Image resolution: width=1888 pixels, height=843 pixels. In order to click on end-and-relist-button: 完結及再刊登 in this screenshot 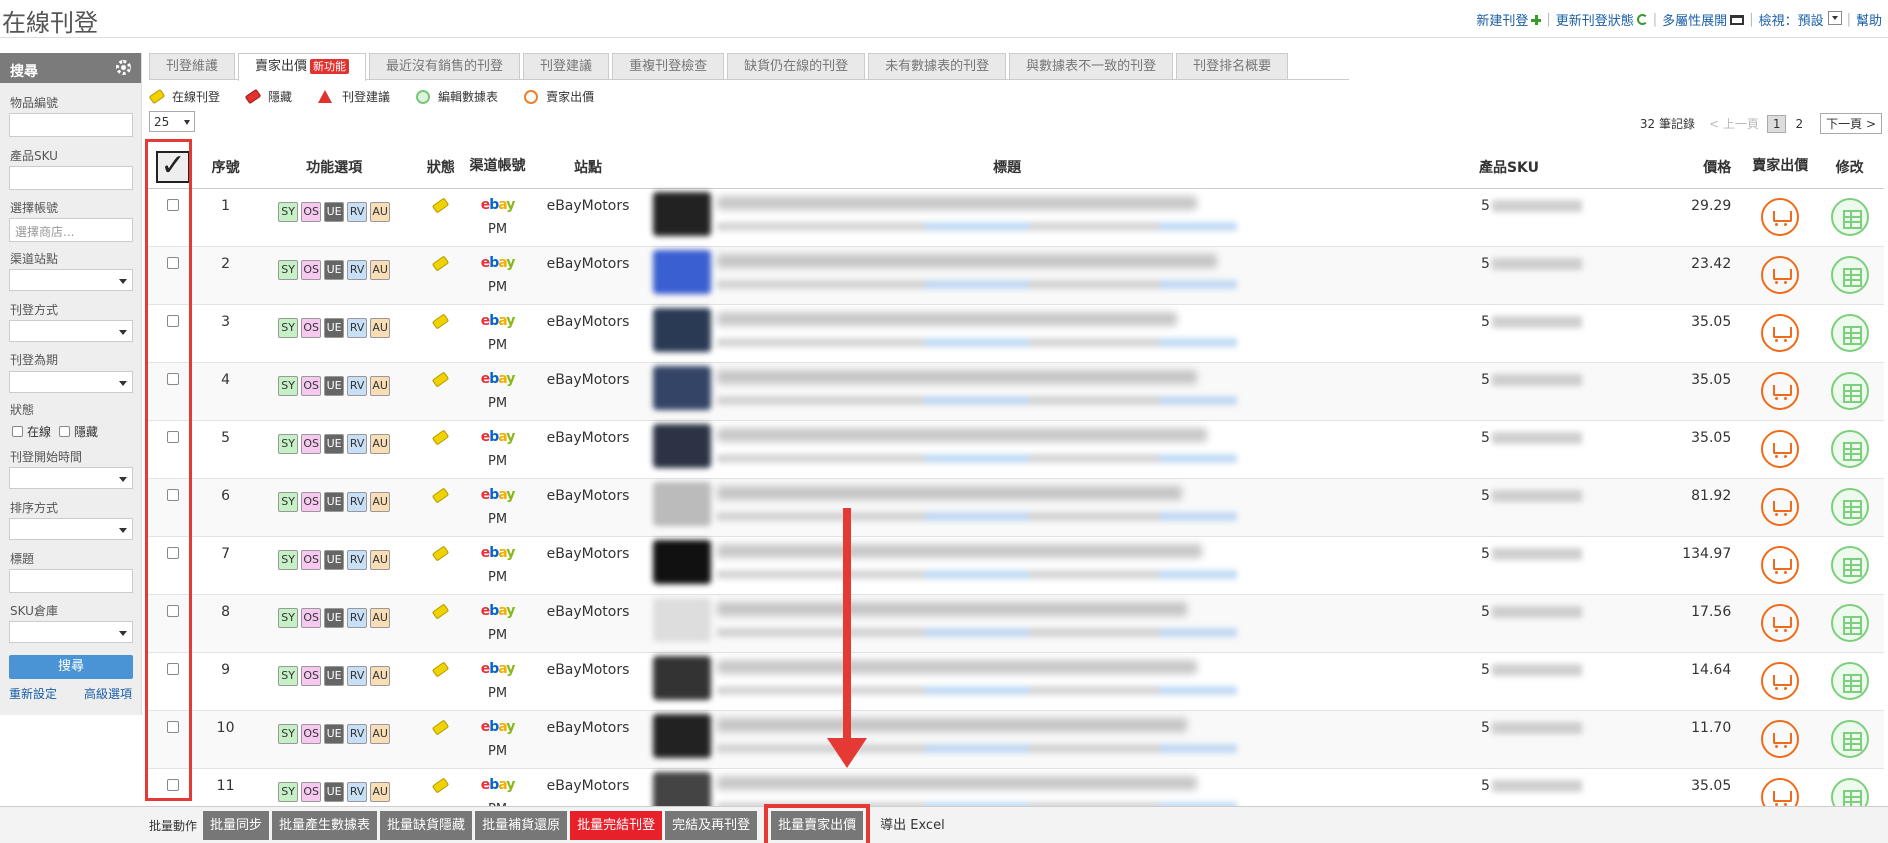, I will do `click(711, 825)`.